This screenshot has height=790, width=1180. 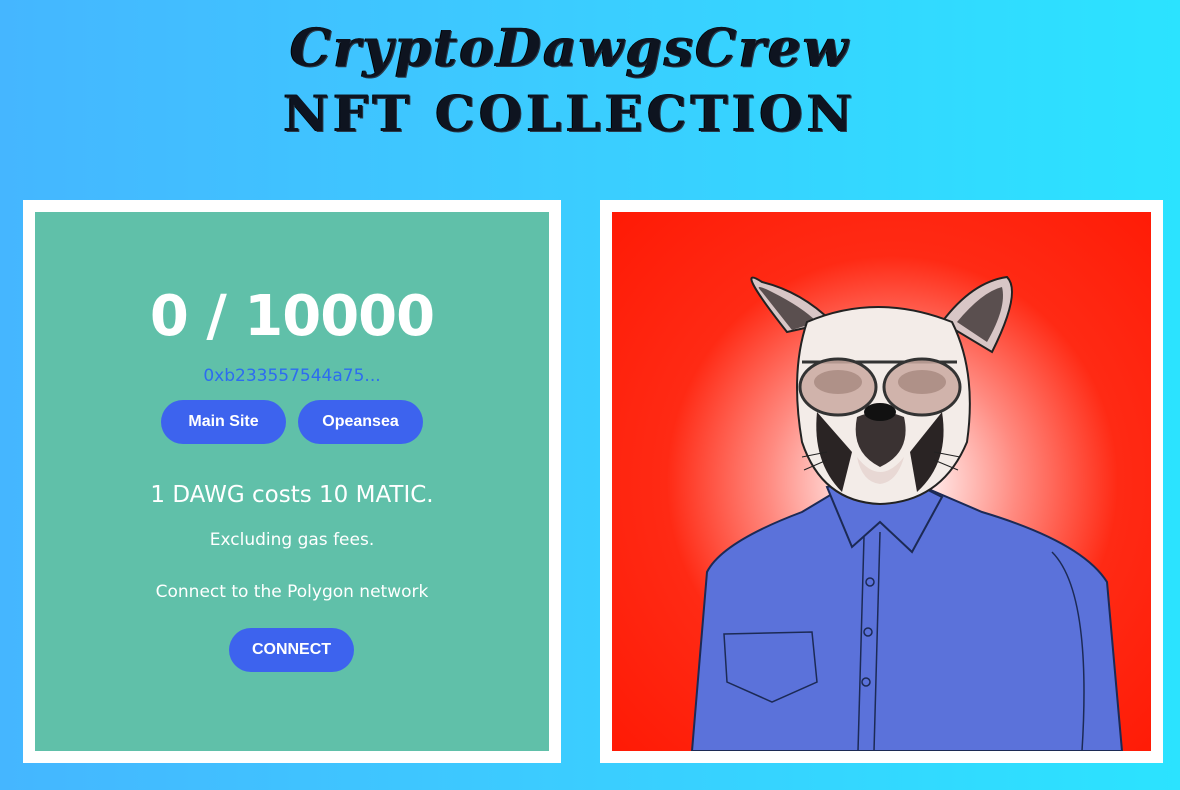 What do you see at coordinates (922, 382) in the screenshot?
I see `lens-reflection-right` at bounding box center [922, 382].